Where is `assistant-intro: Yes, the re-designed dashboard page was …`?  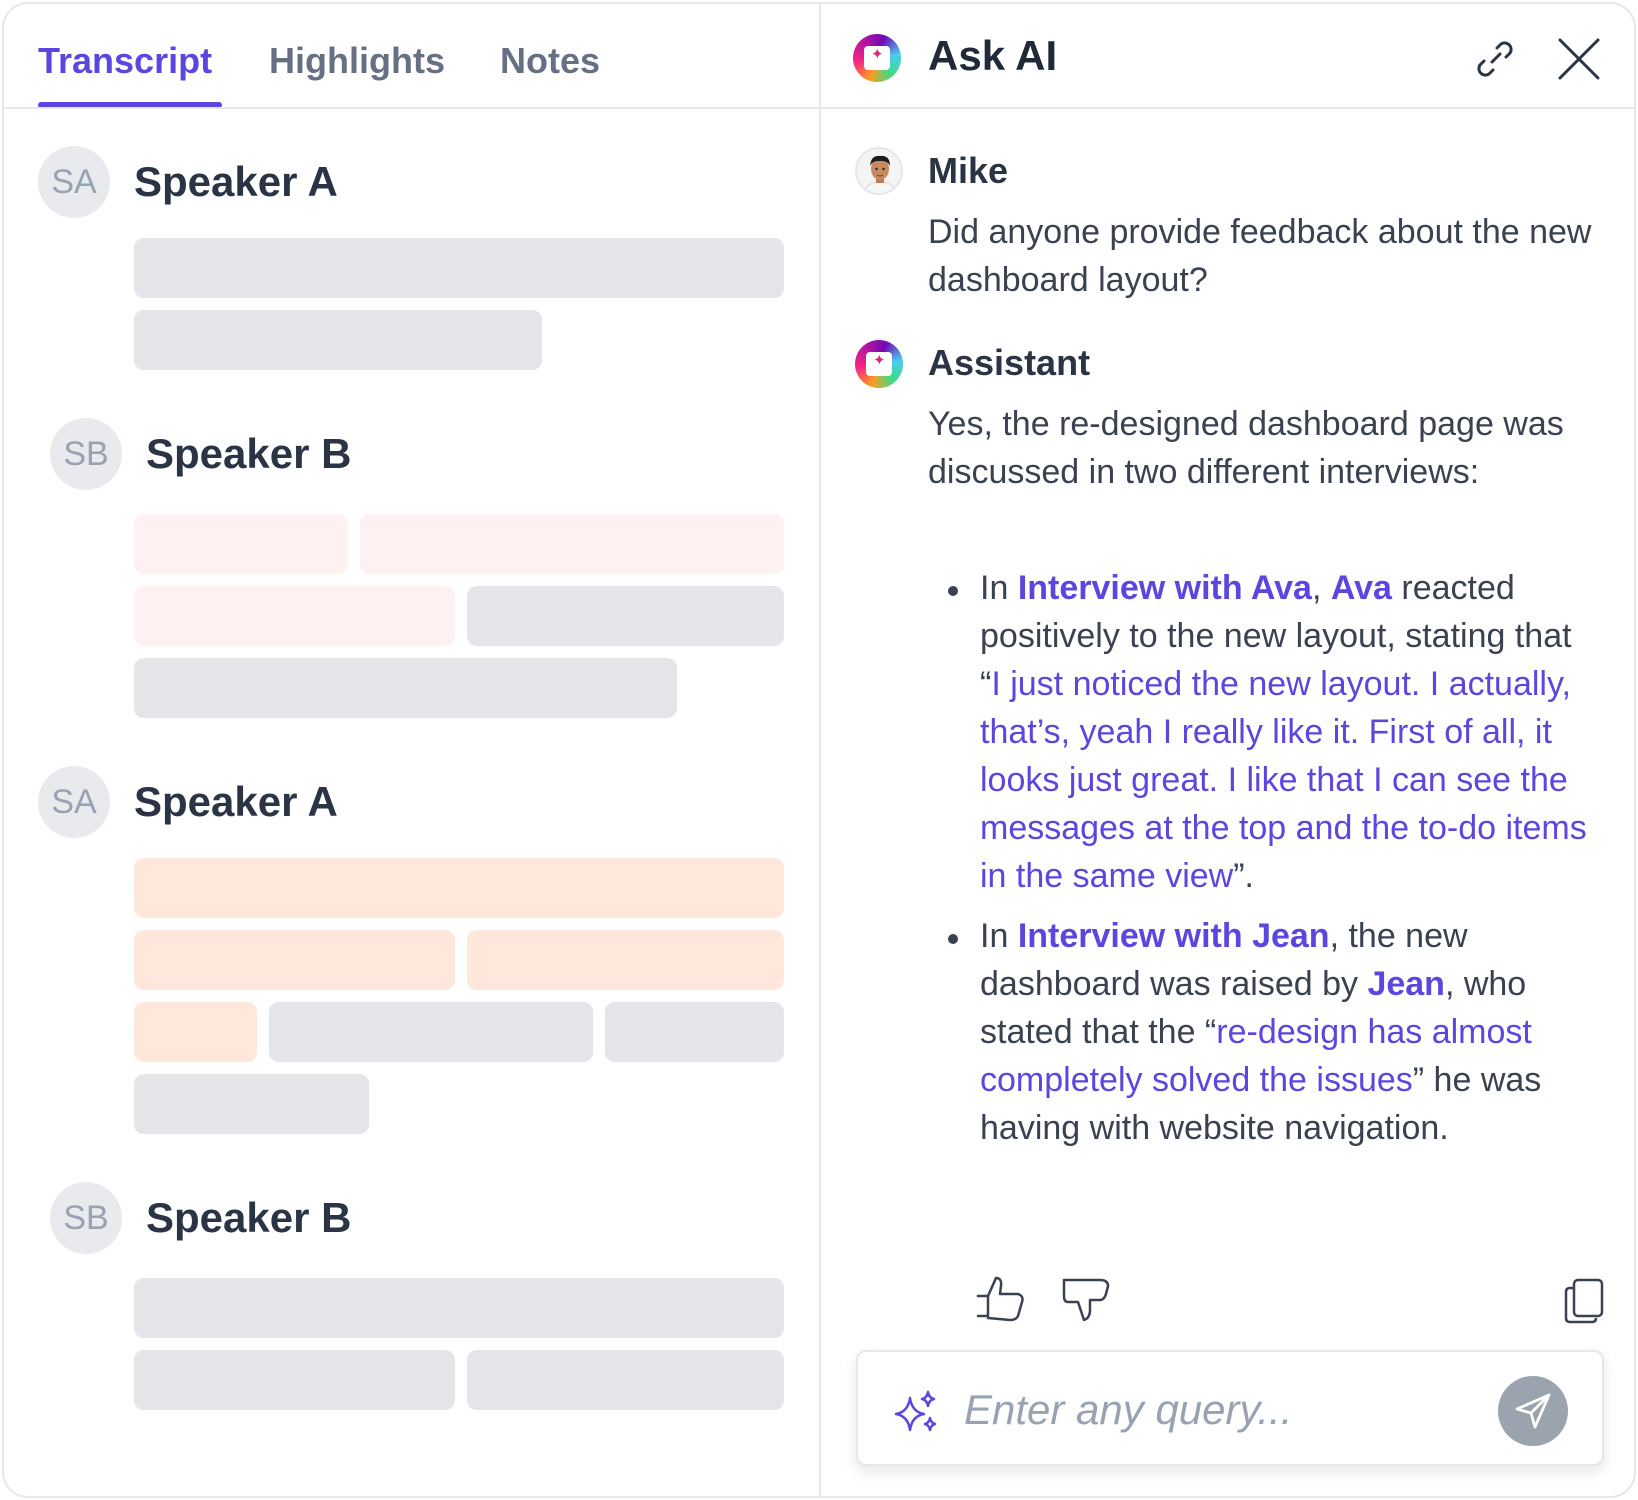
assistant-intro: Yes, the re-designed dashboard page was … is located at coordinates (1246, 448).